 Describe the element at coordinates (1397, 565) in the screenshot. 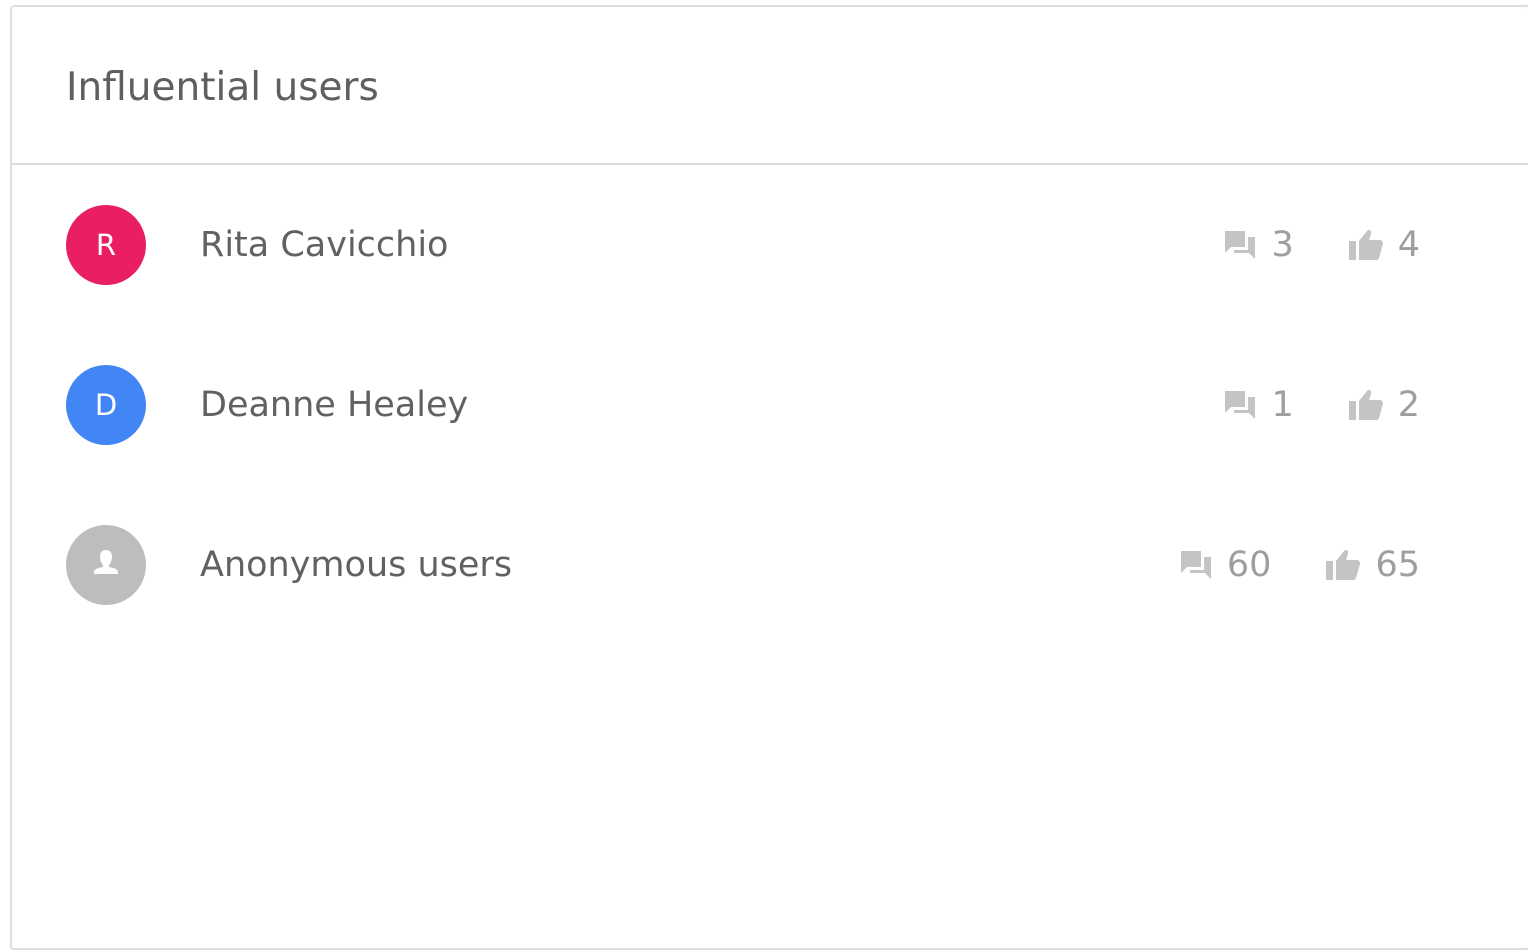

I see `likes-count: 65` at that location.